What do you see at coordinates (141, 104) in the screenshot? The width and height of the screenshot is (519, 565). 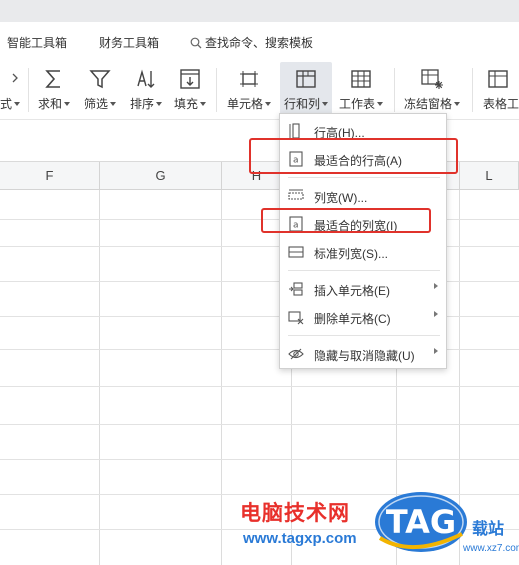 I see `sort-label: 排序` at bounding box center [141, 104].